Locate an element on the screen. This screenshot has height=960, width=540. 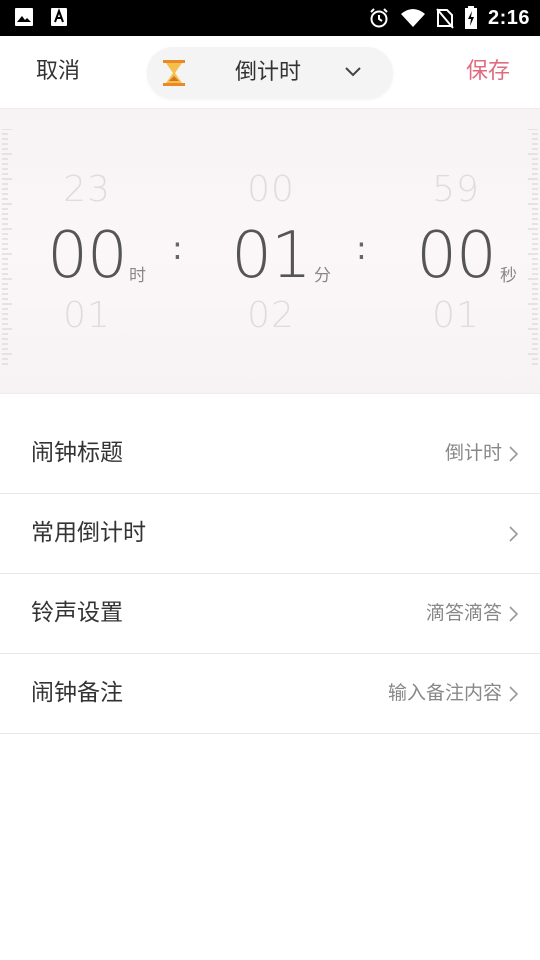
minutes-next: 02 is located at coordinates (271, 315).